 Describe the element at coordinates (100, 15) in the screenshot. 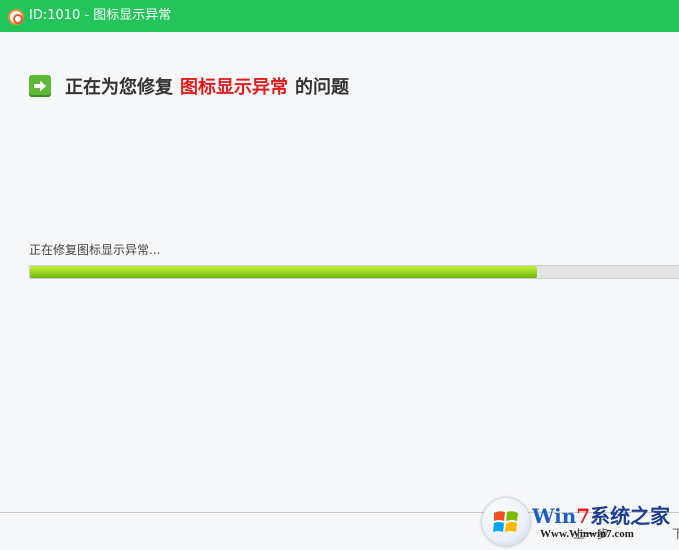

I see `window-title: ID:1010 - 图标显示异常` at that location.